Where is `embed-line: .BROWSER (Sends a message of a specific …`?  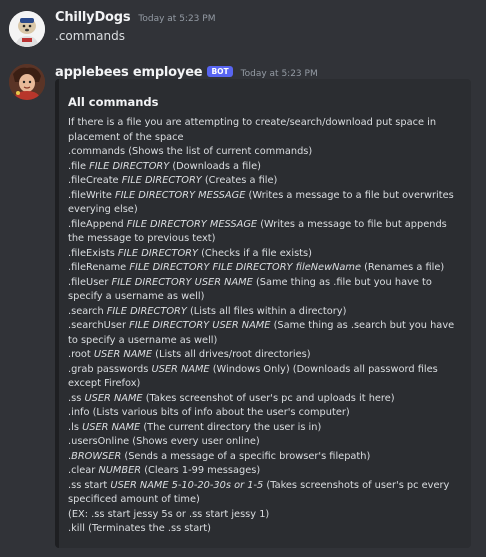 embed-line: .BROWSER (Sends a message of a specific … is located at coordinates (219, 456).